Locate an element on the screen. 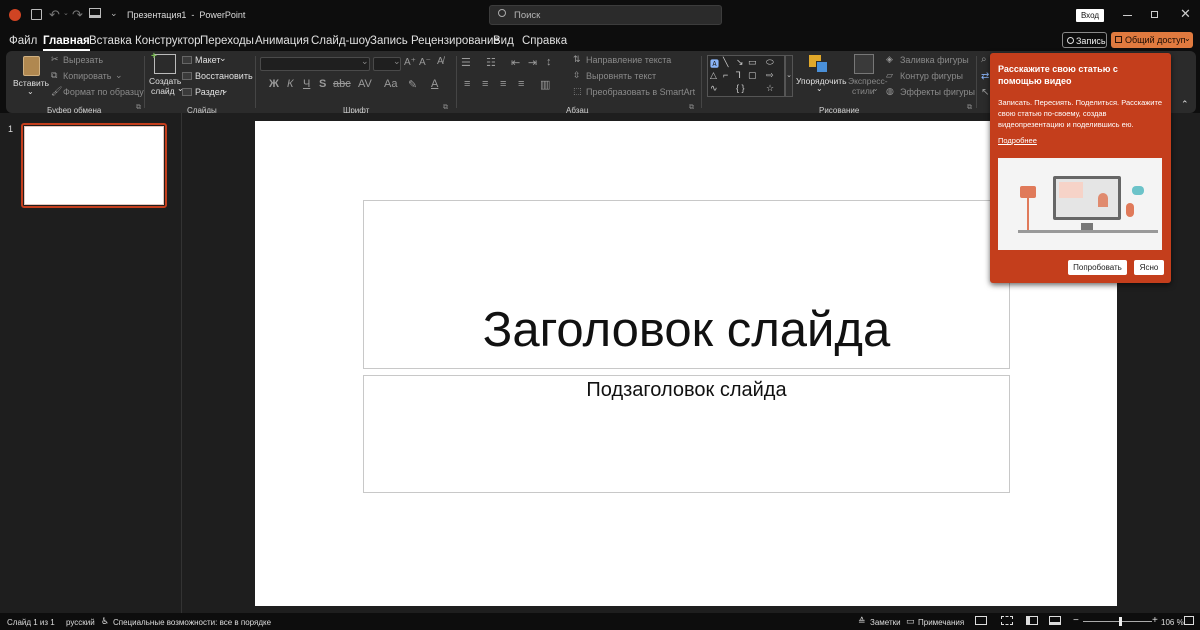 This screenshot has height=630, width=1200. highlight-icon: ✎ is located at coordinates (412, 84).